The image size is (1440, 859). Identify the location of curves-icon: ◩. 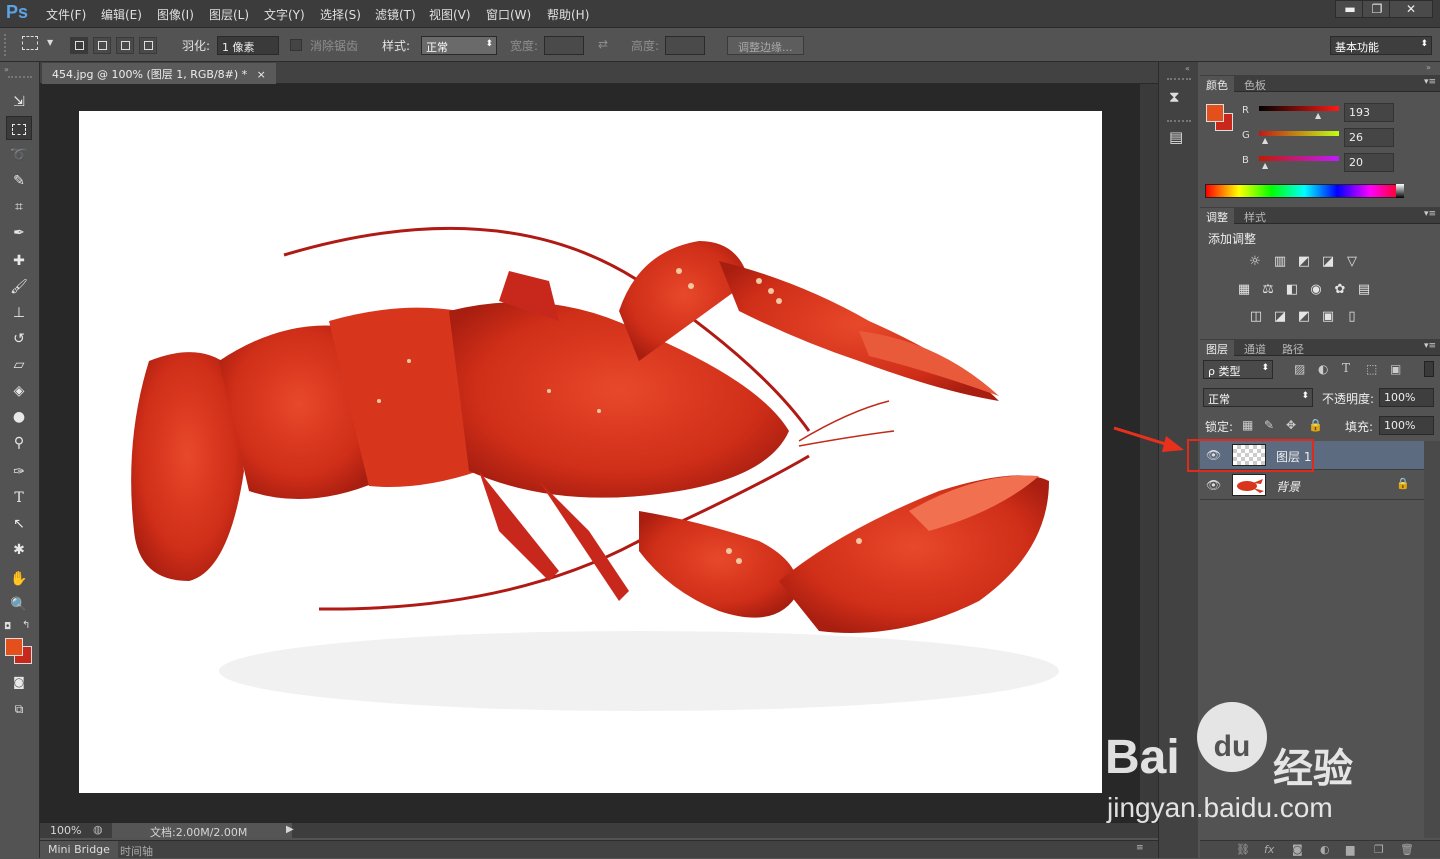
(1304, 262).